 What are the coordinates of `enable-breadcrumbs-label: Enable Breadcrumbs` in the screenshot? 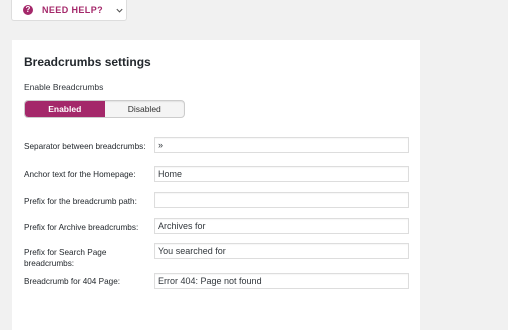 It's located at (64, 87).